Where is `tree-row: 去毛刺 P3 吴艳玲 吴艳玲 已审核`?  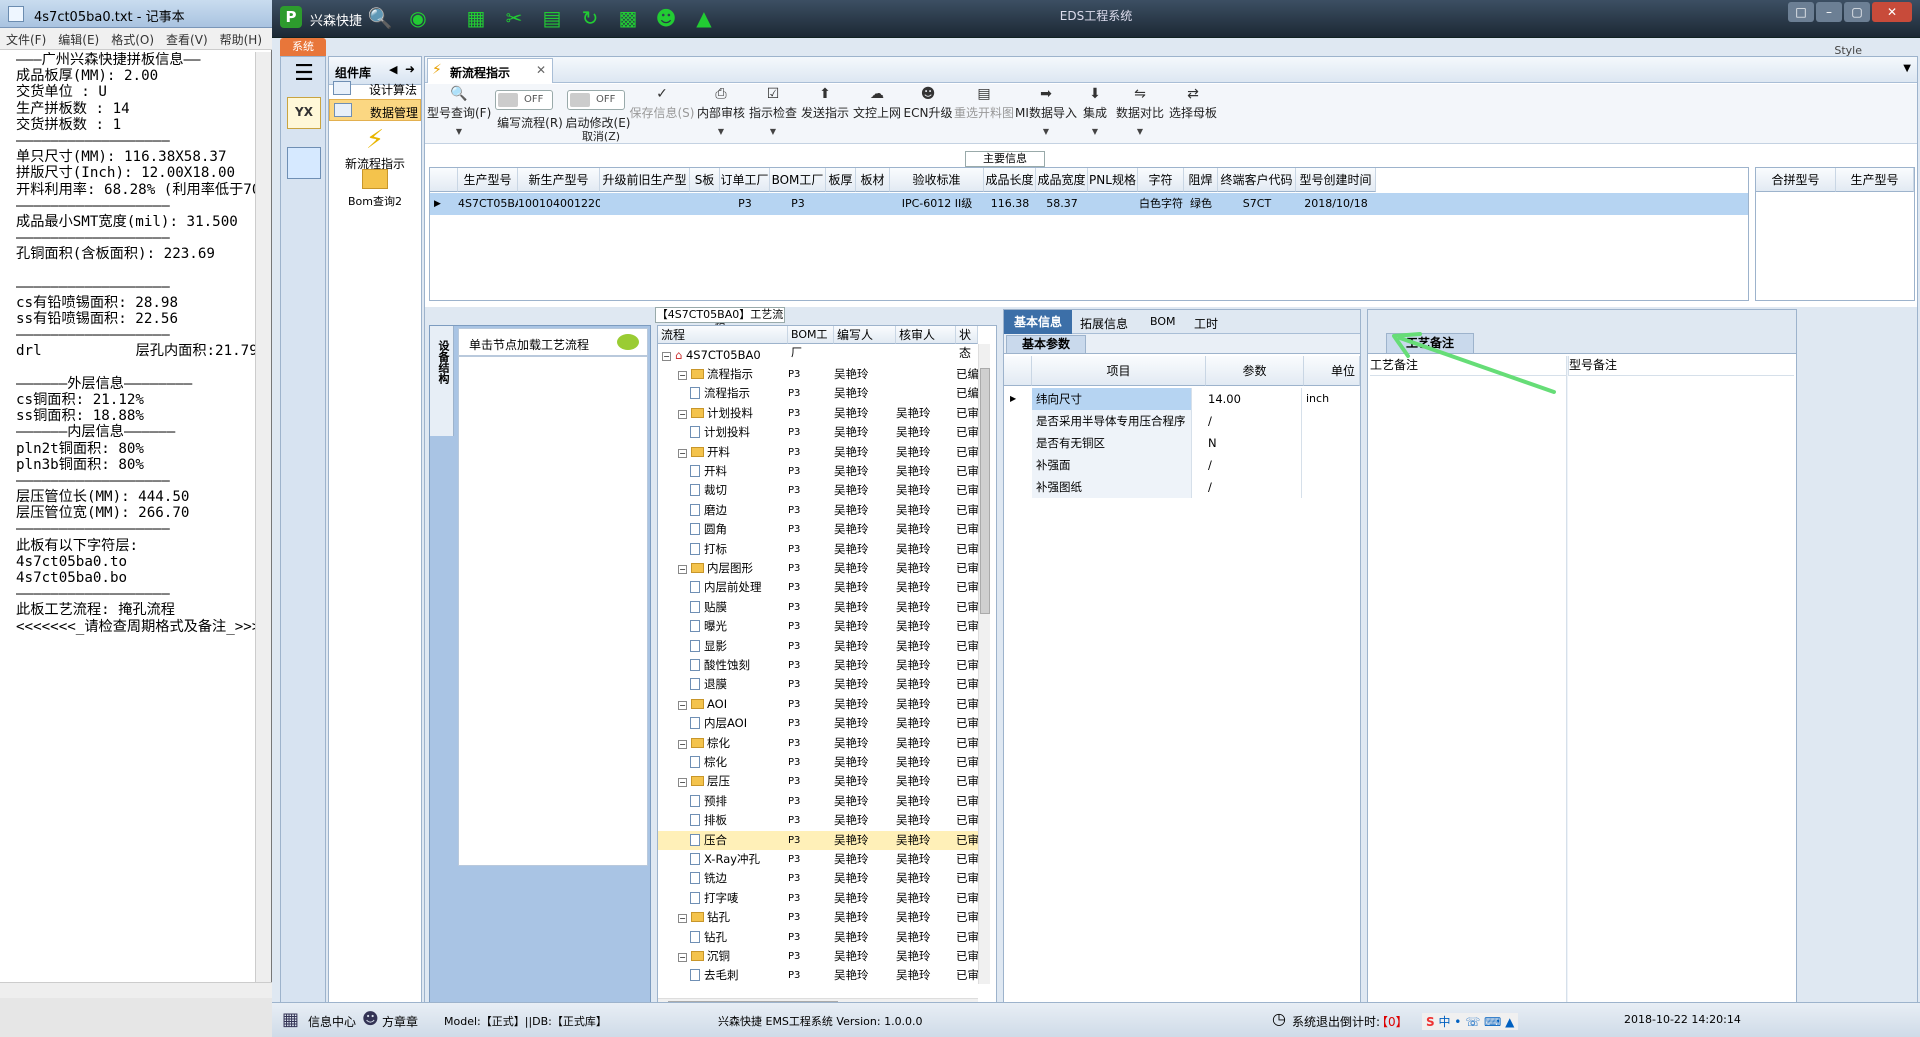 tree-row: 去毛刺 P3 吴艳玲 吴艳玲 已审核 is located at coordinates (823, 975).